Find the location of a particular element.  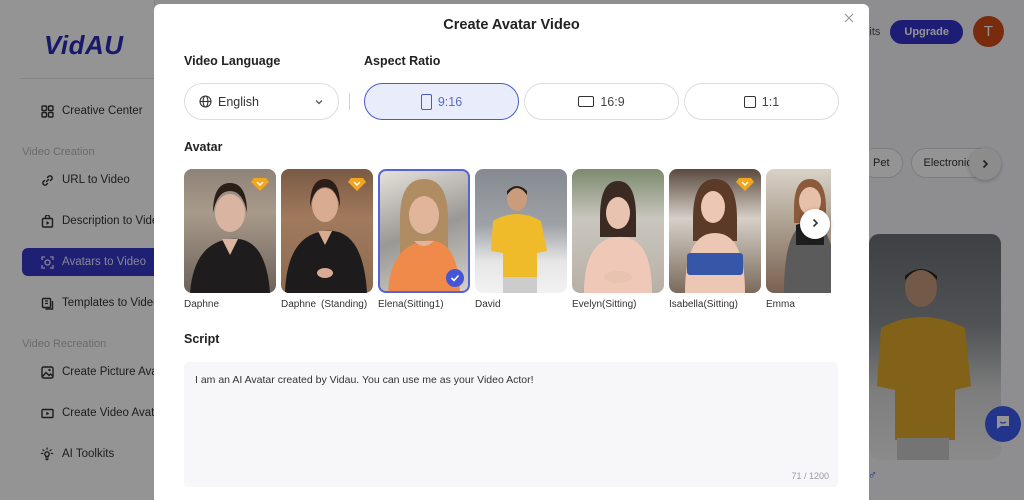

modal-title: Create Avatar Video is located at coordinates (511, 25).